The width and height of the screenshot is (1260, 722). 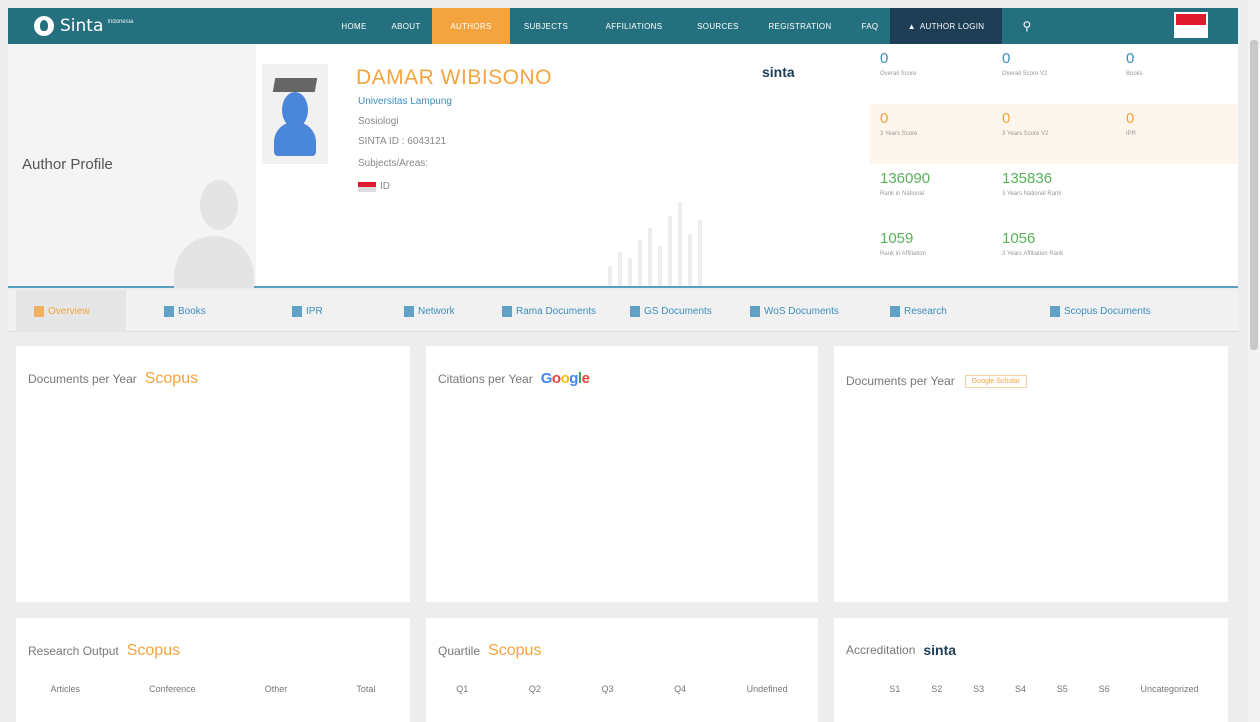 I want to click on bar-chart-icon, so click(x=39, y=311).